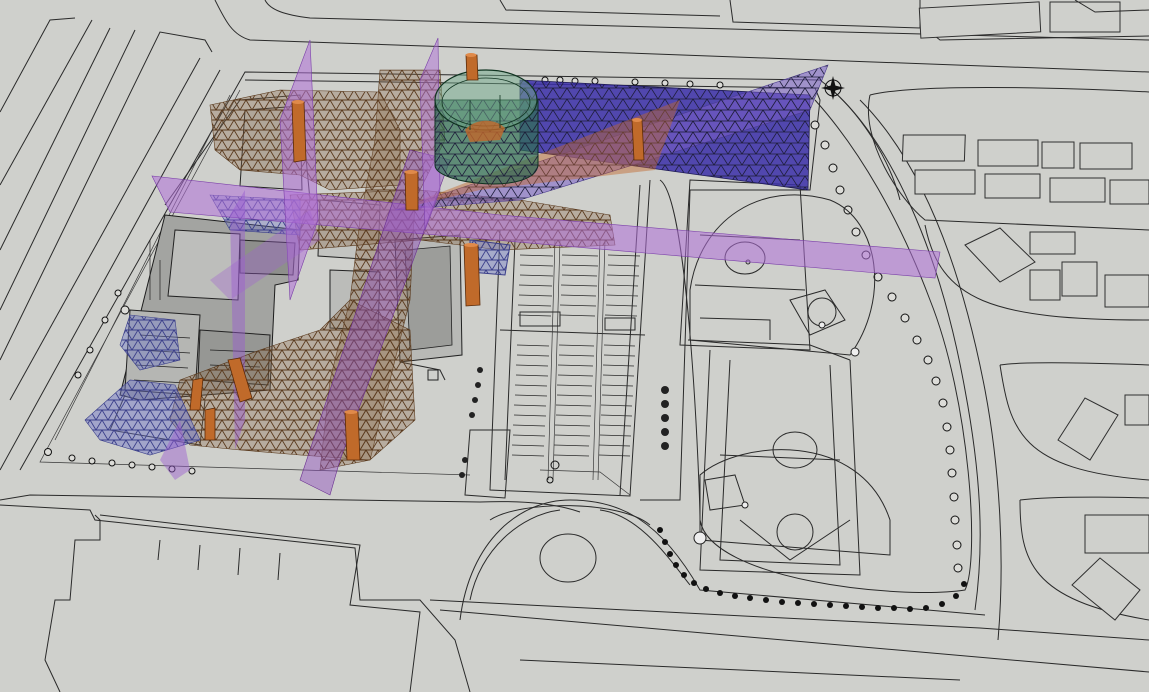  I want to click on baseball-diamond, so click(792, 505).